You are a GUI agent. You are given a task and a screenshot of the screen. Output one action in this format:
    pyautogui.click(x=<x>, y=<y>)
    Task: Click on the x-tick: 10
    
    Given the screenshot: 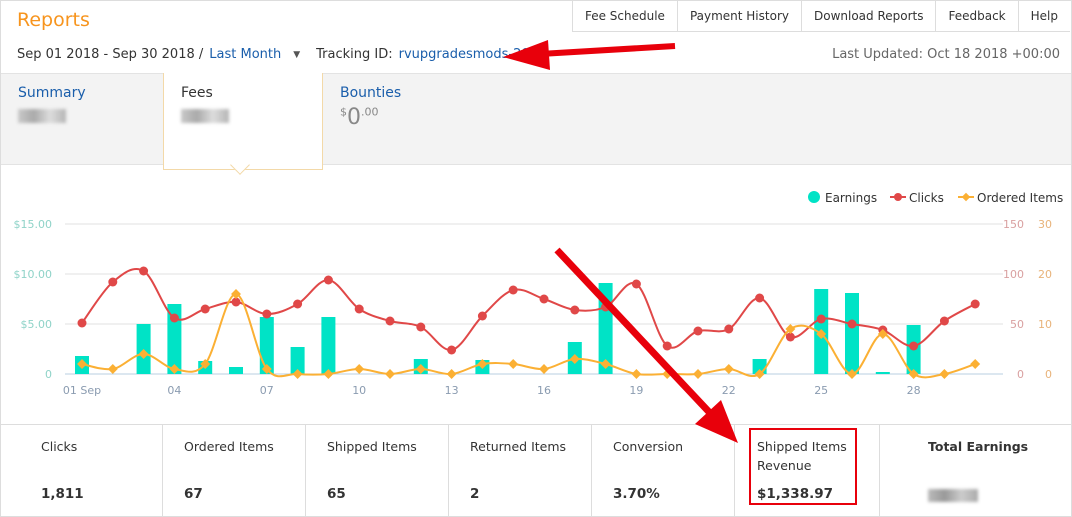 What is the action you would take?
    pyautogui.click(x=359, y=390)
    